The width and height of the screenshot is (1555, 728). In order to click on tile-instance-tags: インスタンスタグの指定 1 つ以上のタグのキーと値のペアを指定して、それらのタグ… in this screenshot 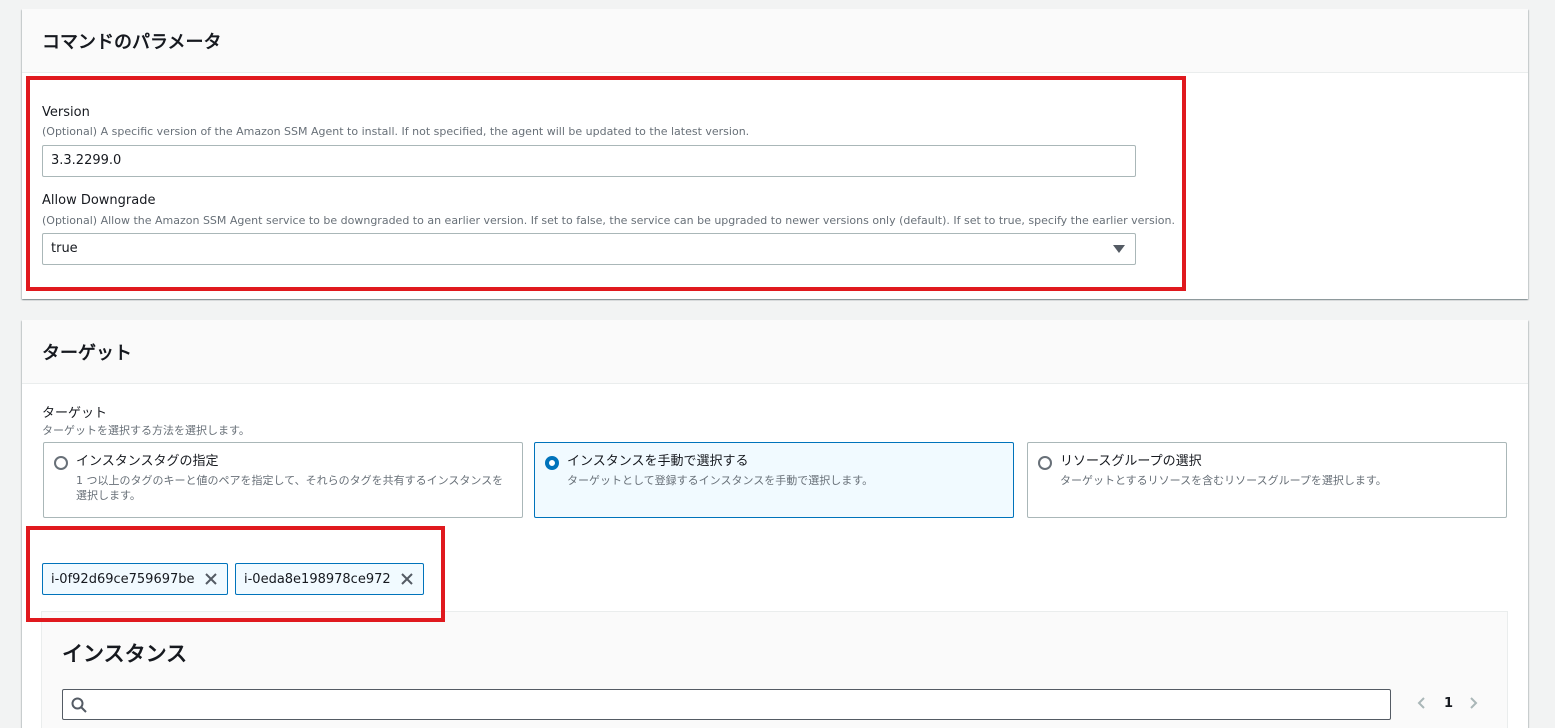, I will do `click(283, 480)`.